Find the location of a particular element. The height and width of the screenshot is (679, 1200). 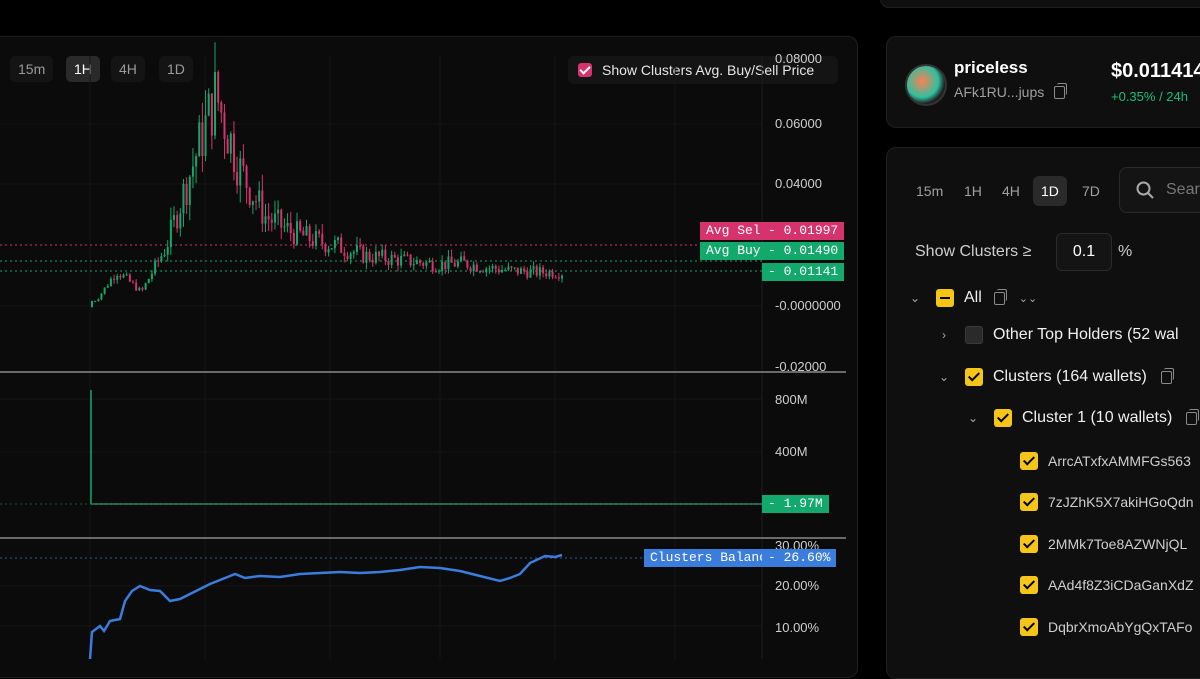

threshold-input: 0.1 is located at coordinates (1084, 252).